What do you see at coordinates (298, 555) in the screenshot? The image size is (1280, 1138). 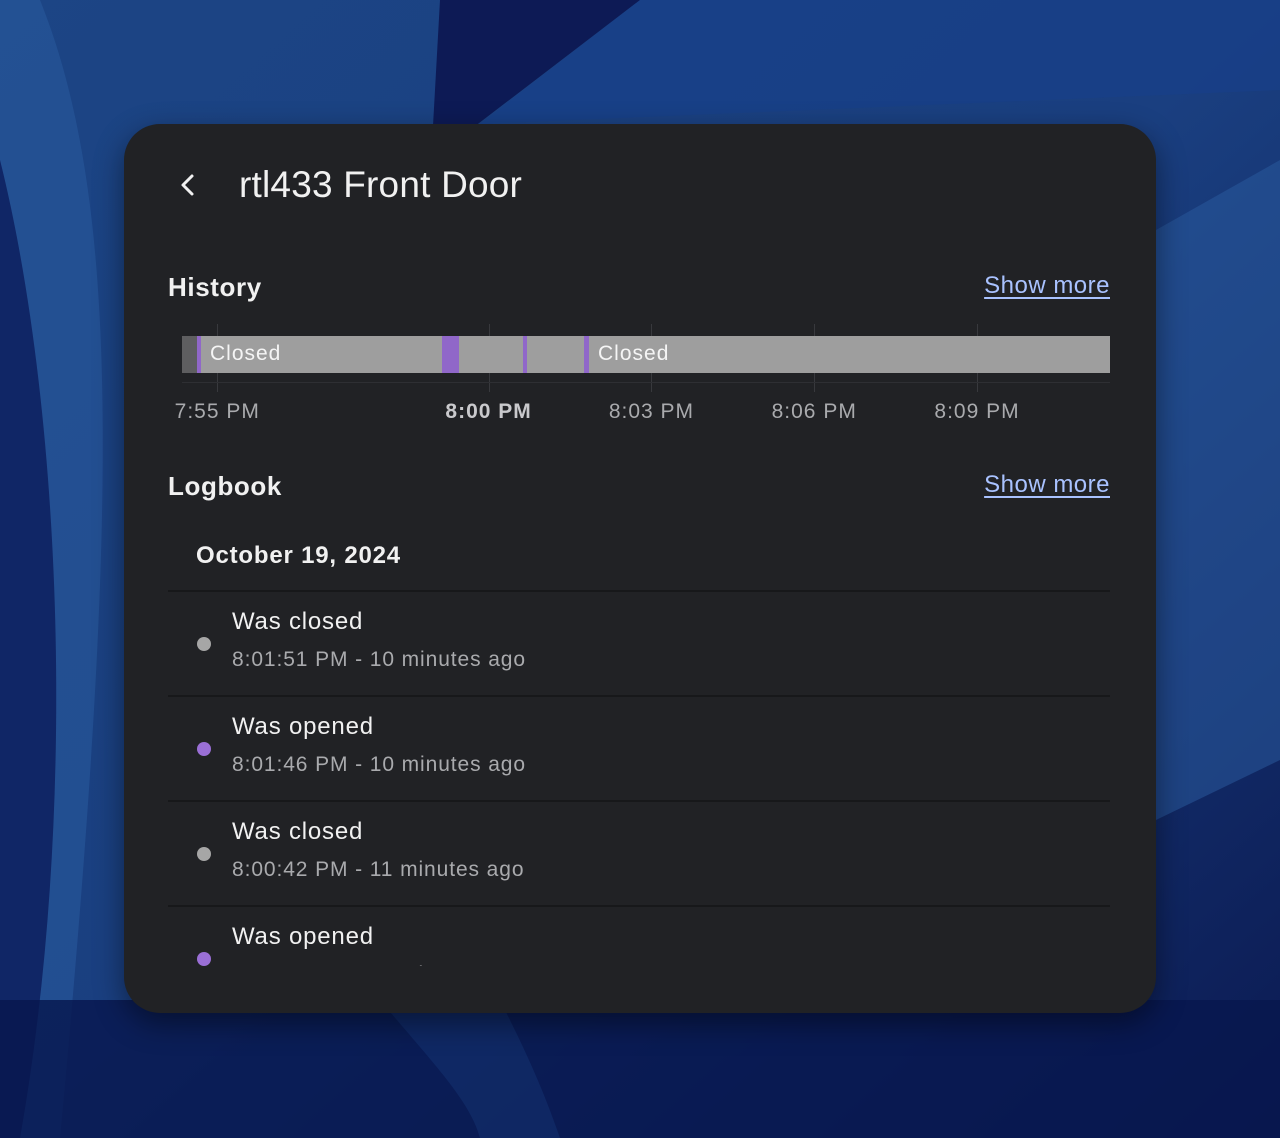 I see `logbook-date-header: October 19, 2024` at bounding box center [298, 555].